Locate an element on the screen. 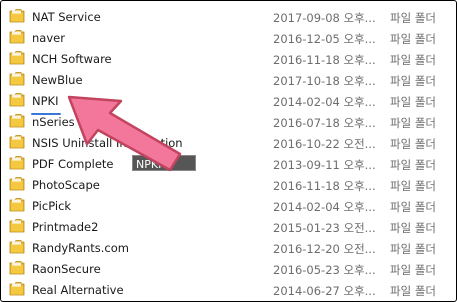 The height and width of the screenshot is (302, 457). file-row-nch-software: NCH Software 2016-11-18 오후... 파일 폴더 is located at coordinates (228, 58).